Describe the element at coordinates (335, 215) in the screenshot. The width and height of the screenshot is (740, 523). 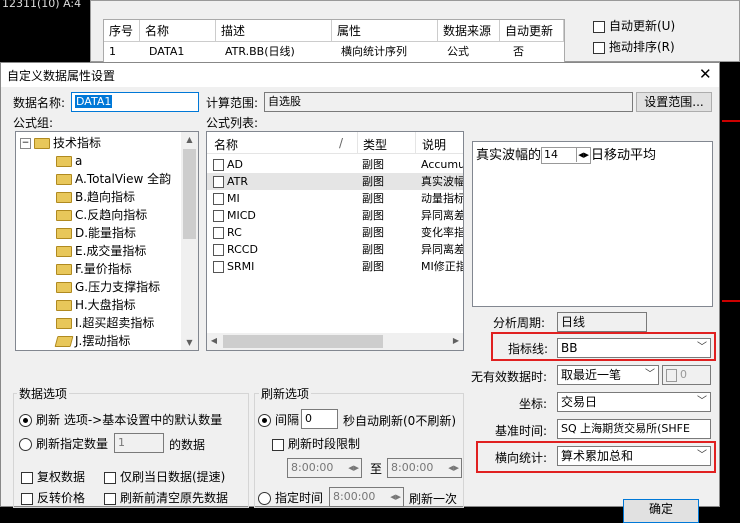
I see `formula-row: MICD 副图 异同离差` at that location.